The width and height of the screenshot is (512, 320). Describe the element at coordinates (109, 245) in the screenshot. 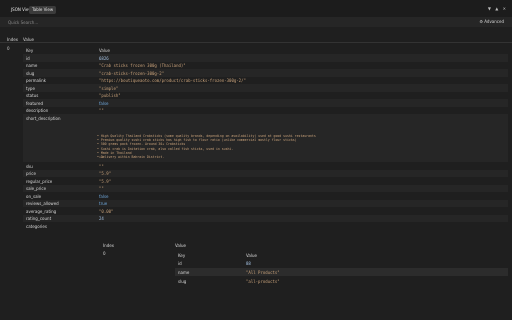

I see `categories-index-header: Index` at that location.